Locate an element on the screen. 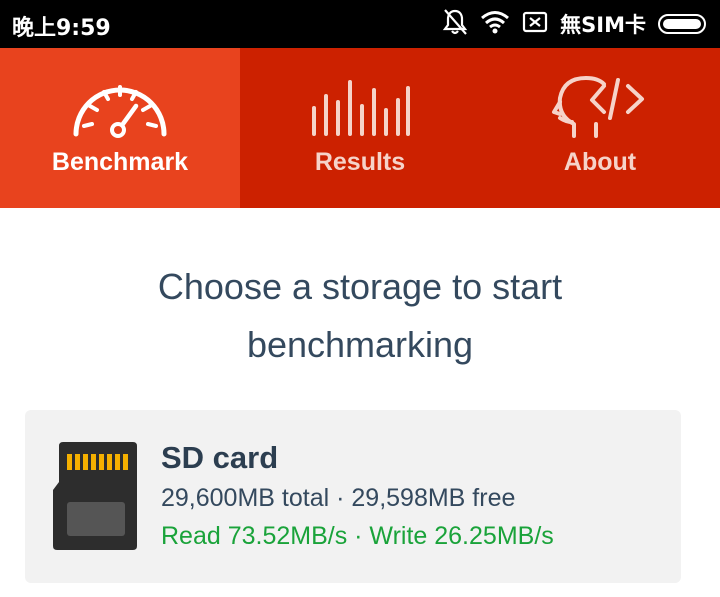  sim-status: 無SIM卡 is located at coordinates (603, 25).